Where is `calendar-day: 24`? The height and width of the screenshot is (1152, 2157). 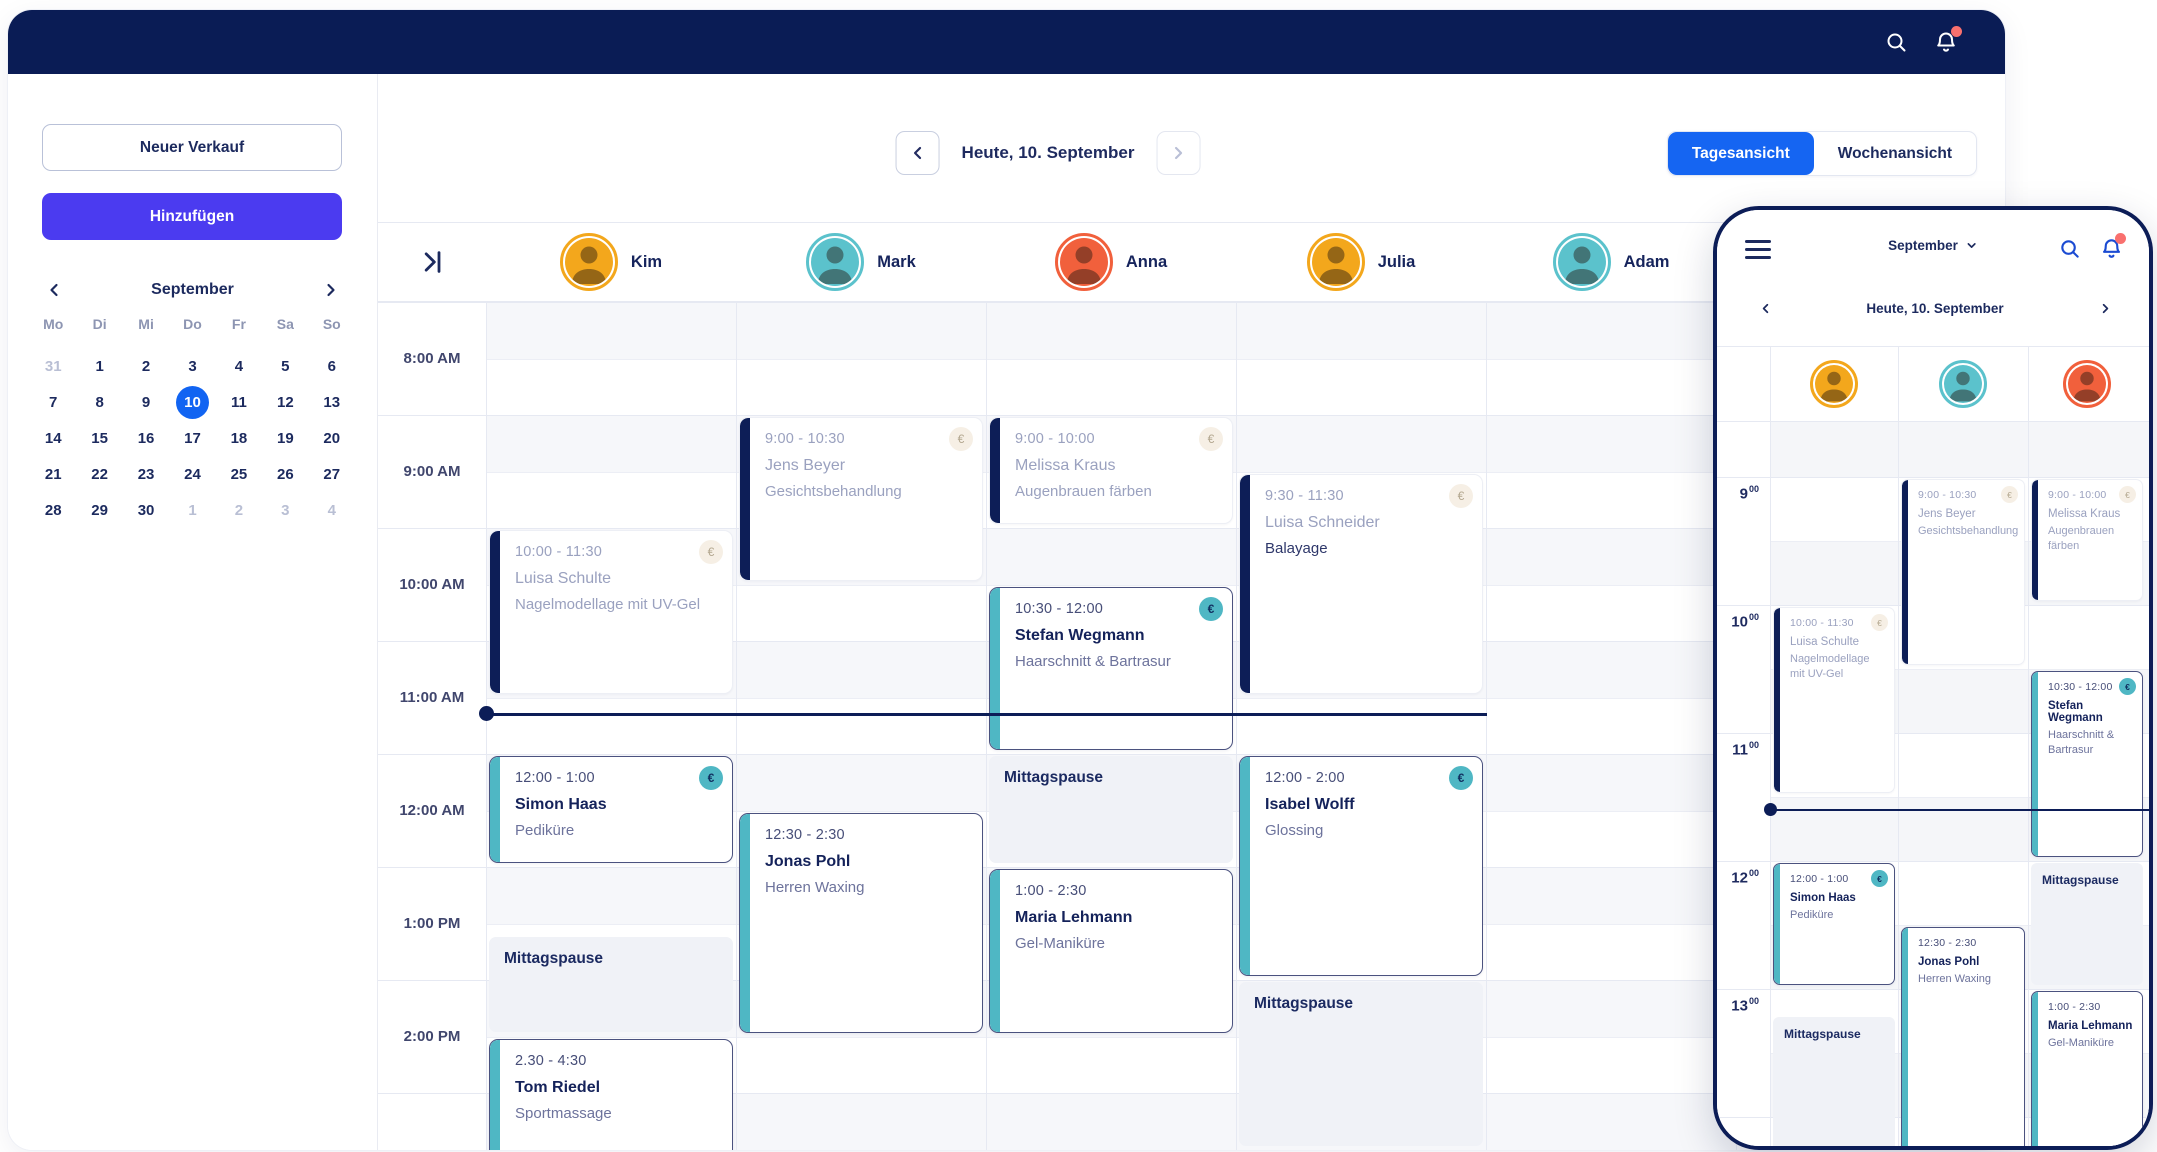 calendar-day: 24 is located at coordinates (192, 474).